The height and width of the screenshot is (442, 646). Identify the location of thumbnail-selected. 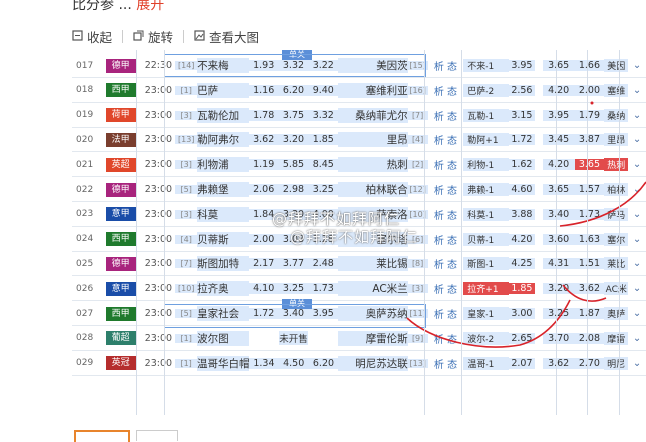
(102, 436).